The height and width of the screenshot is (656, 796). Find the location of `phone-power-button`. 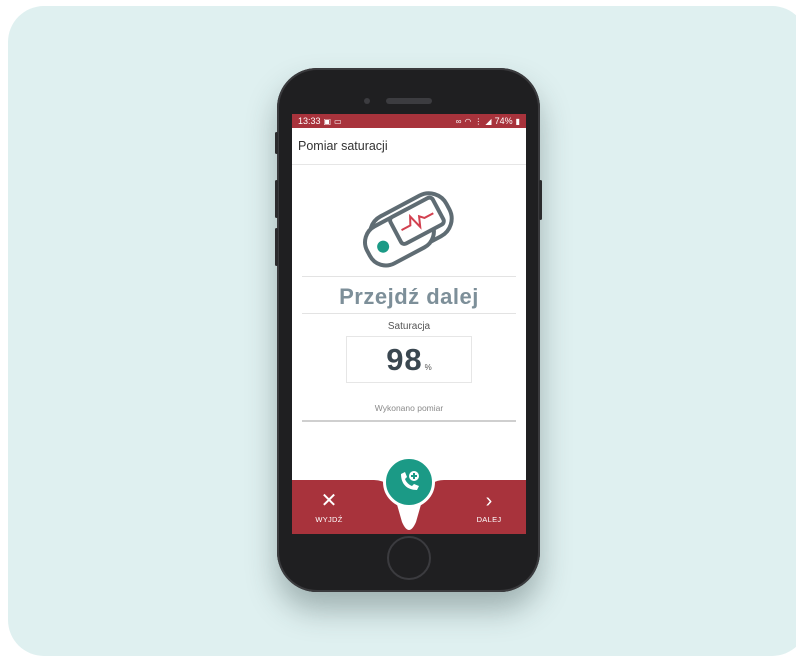

phone-power-button is located at coordinates (540, 200).